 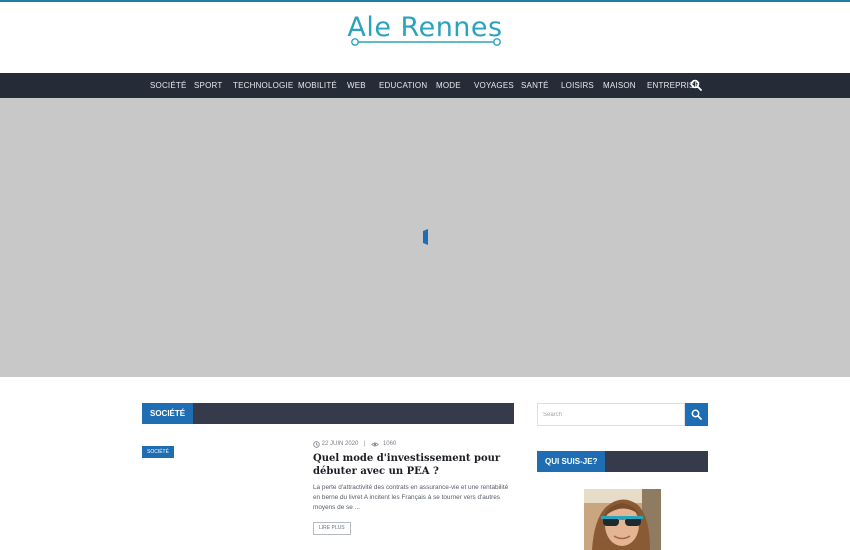 I want to click on eye-icon, so click(x=375, y=444).